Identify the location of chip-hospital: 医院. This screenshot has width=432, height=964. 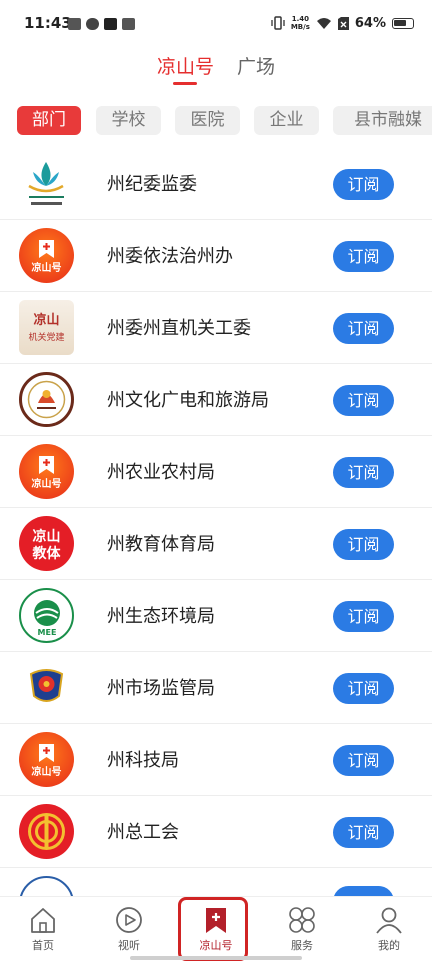
(207, 120).